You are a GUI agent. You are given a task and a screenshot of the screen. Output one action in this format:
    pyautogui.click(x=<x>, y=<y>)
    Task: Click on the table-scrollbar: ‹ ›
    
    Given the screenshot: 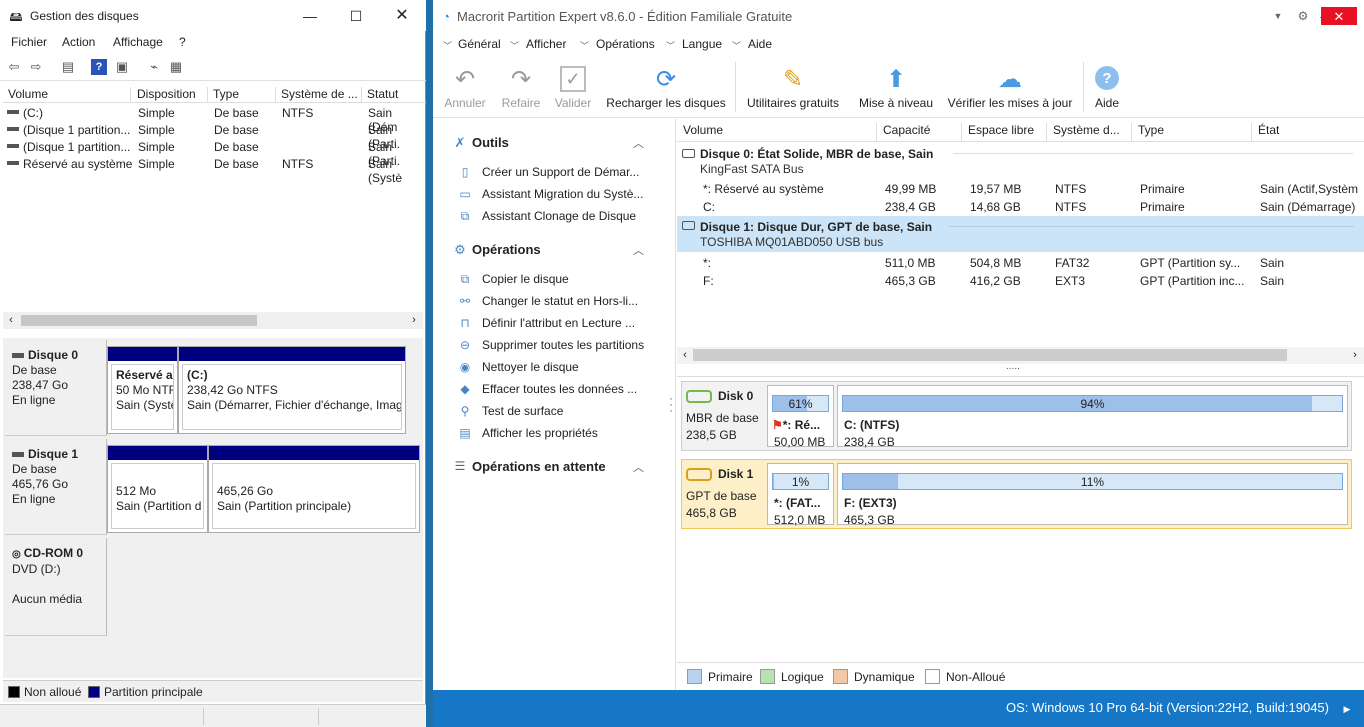 What is the action you would take?
    pyautogui.click(x=1020, y=355)
    